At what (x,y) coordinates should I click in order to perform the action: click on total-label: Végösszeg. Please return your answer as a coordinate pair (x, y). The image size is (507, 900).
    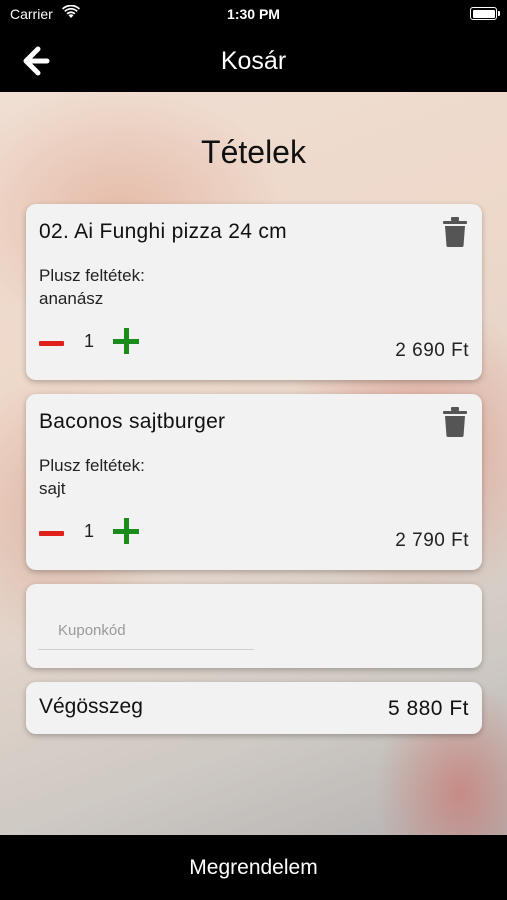
    Looking at the image, I should click on (91, 706).